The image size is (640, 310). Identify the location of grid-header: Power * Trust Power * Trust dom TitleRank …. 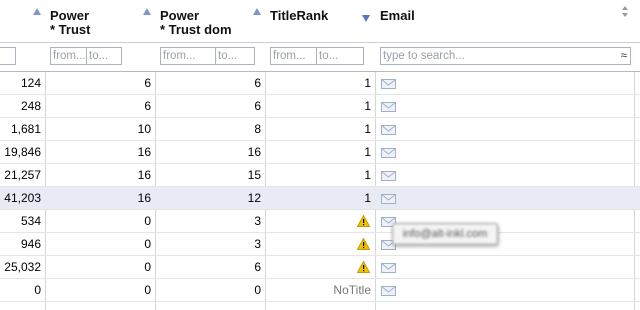
(320, 21).